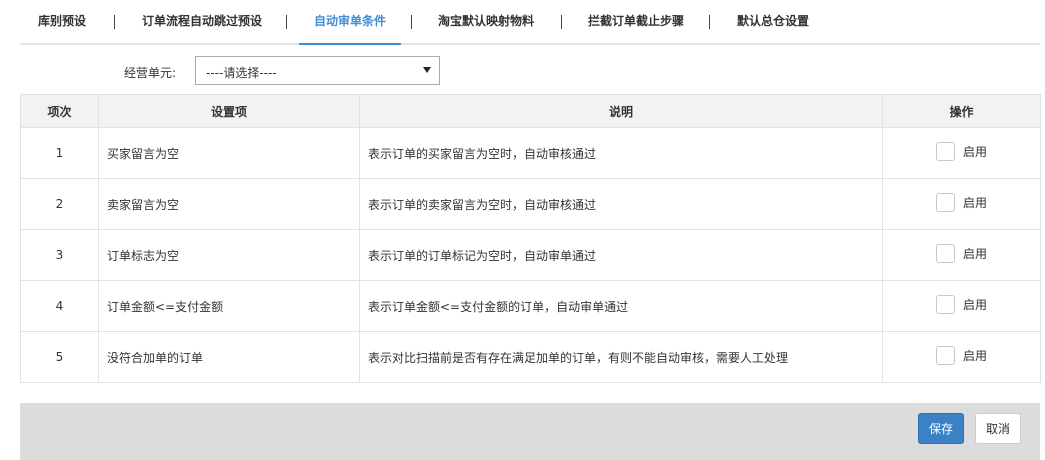  Describe the element at coordinates (621, 111) in the screenshot. I see `column-header-description: 说明` at that location.